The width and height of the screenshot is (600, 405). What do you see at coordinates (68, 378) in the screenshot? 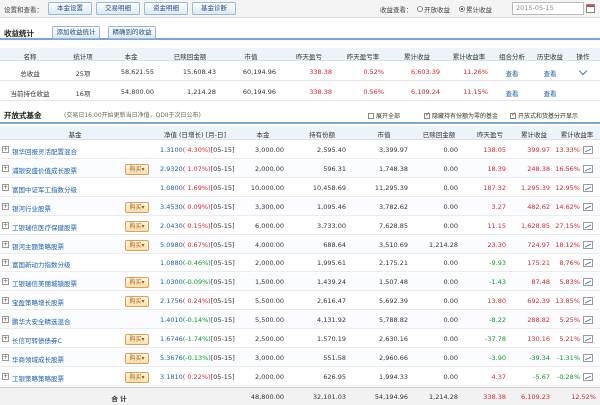
I see `fund-name-link: 工银策略策略股票` at bounding box center [68, 378].